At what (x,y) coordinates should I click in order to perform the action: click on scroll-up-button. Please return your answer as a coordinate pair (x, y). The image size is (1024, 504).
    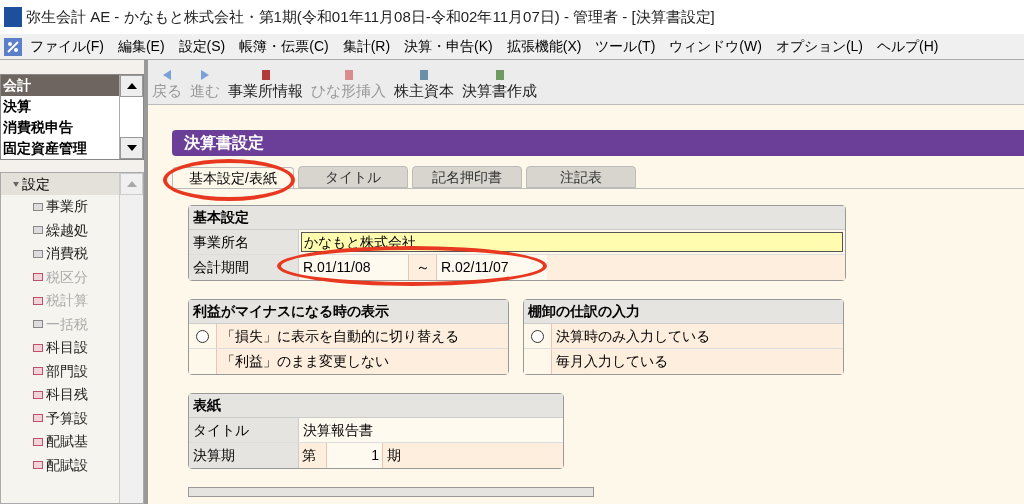
    Looking at the image, I should click on (131, 86).